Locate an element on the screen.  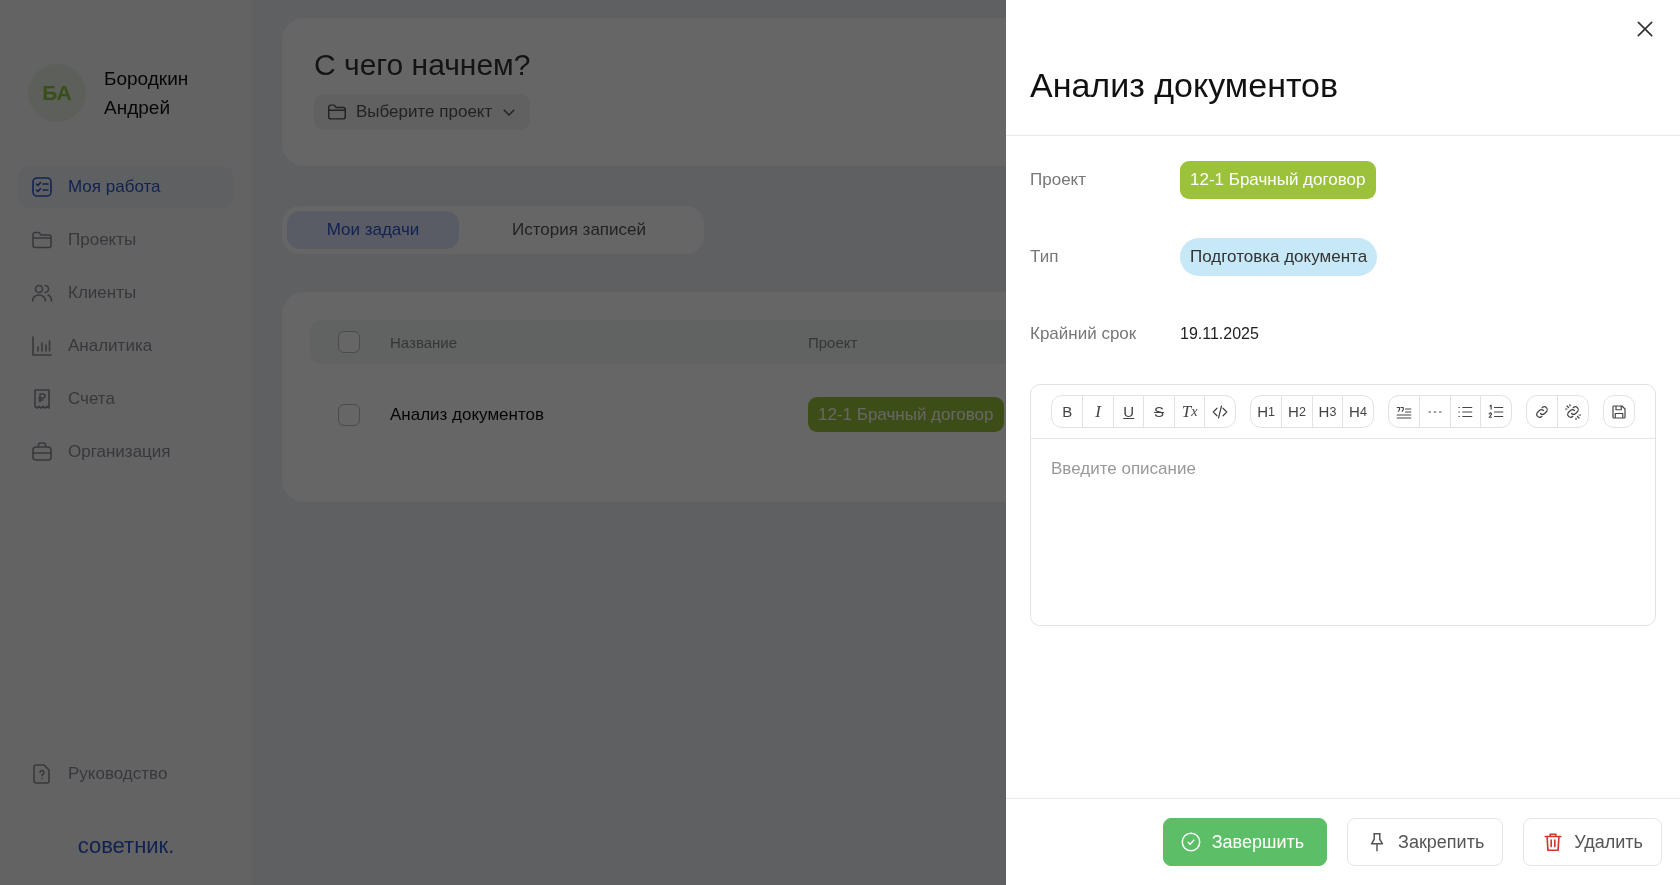
bar-chart-icon is located at coordinates (42, 346).